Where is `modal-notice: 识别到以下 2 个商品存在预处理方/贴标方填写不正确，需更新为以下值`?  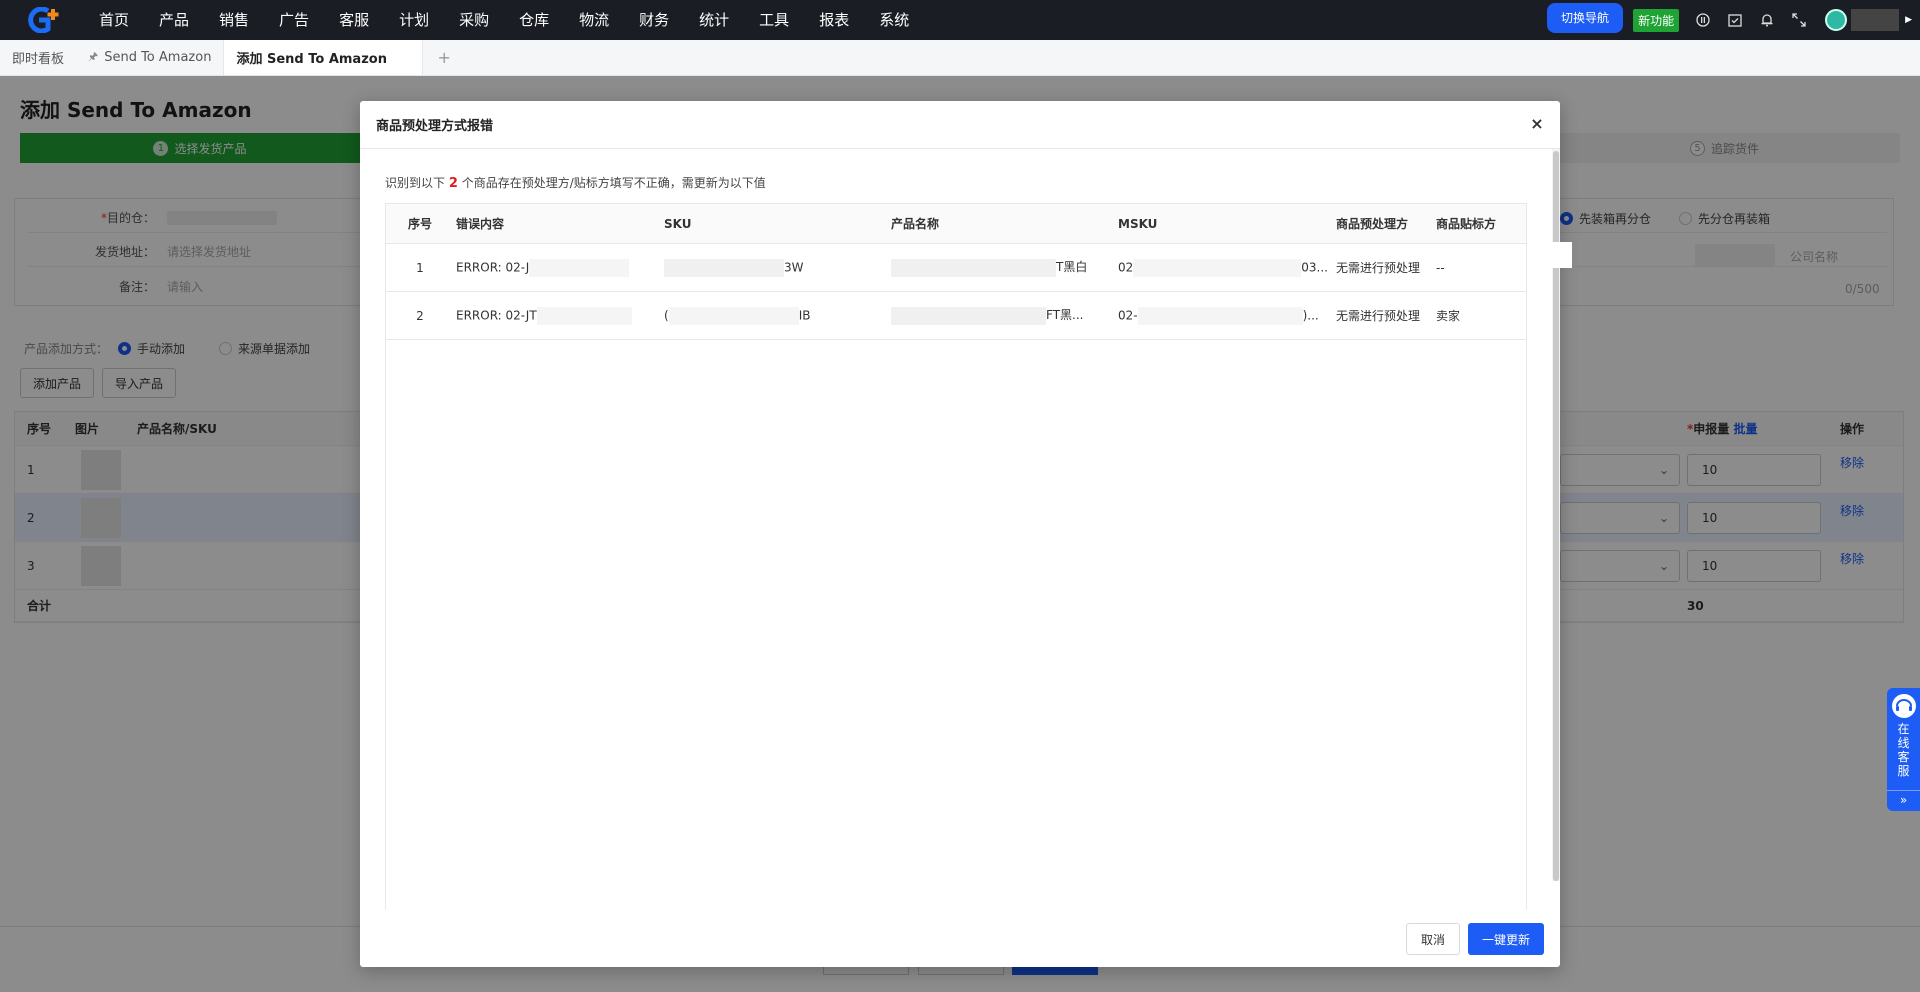
modal-notice: 识别到以下 2 个商品存在预处理方/贴标方填写不正确，需更新为以下值 is located at coordinates (575, 183).